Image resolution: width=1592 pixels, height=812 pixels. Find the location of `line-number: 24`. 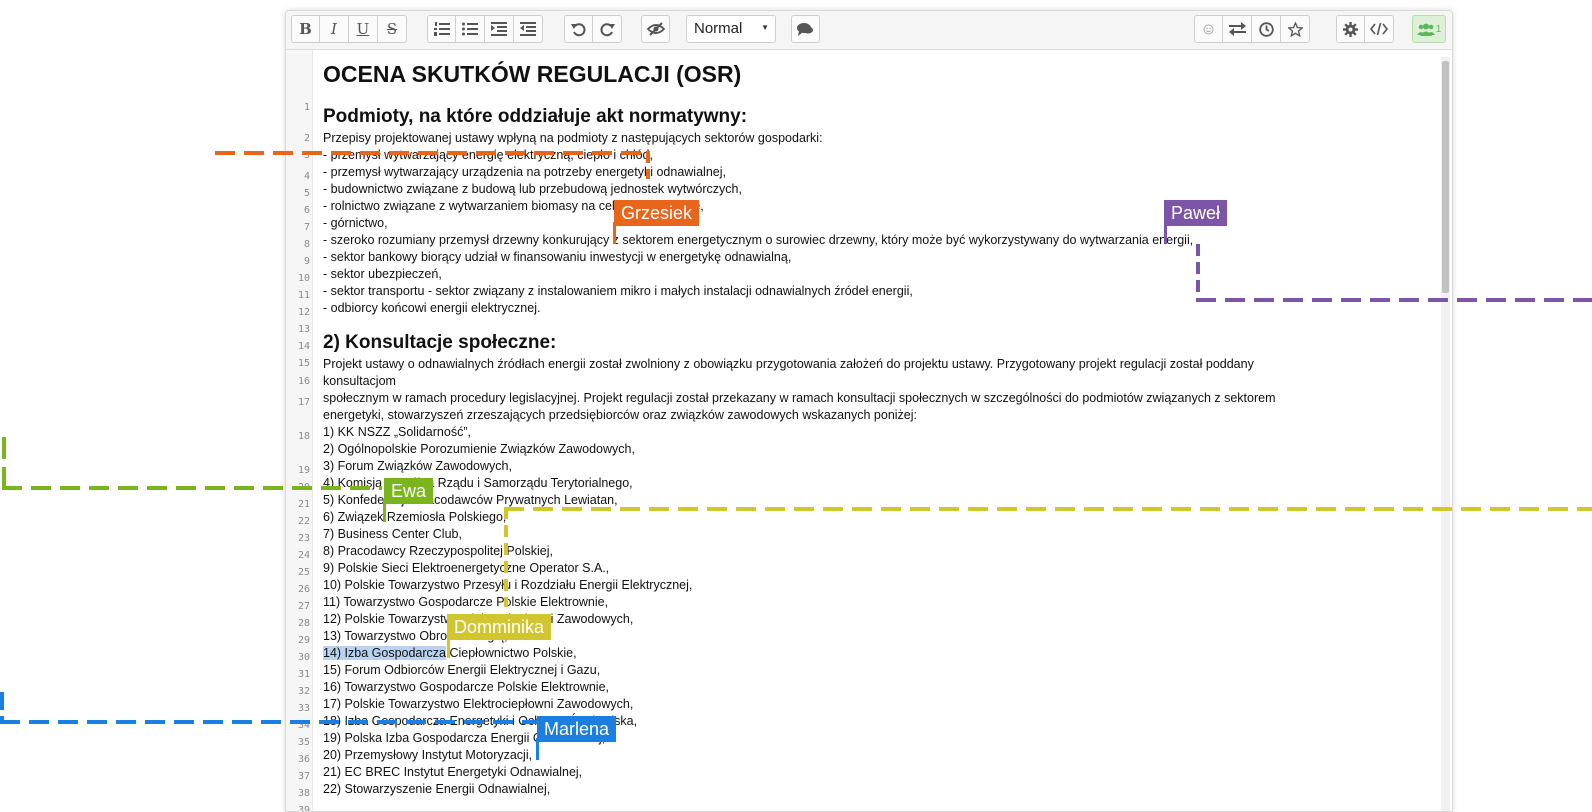

line-number: 24 is located at coordinates (303, 555).